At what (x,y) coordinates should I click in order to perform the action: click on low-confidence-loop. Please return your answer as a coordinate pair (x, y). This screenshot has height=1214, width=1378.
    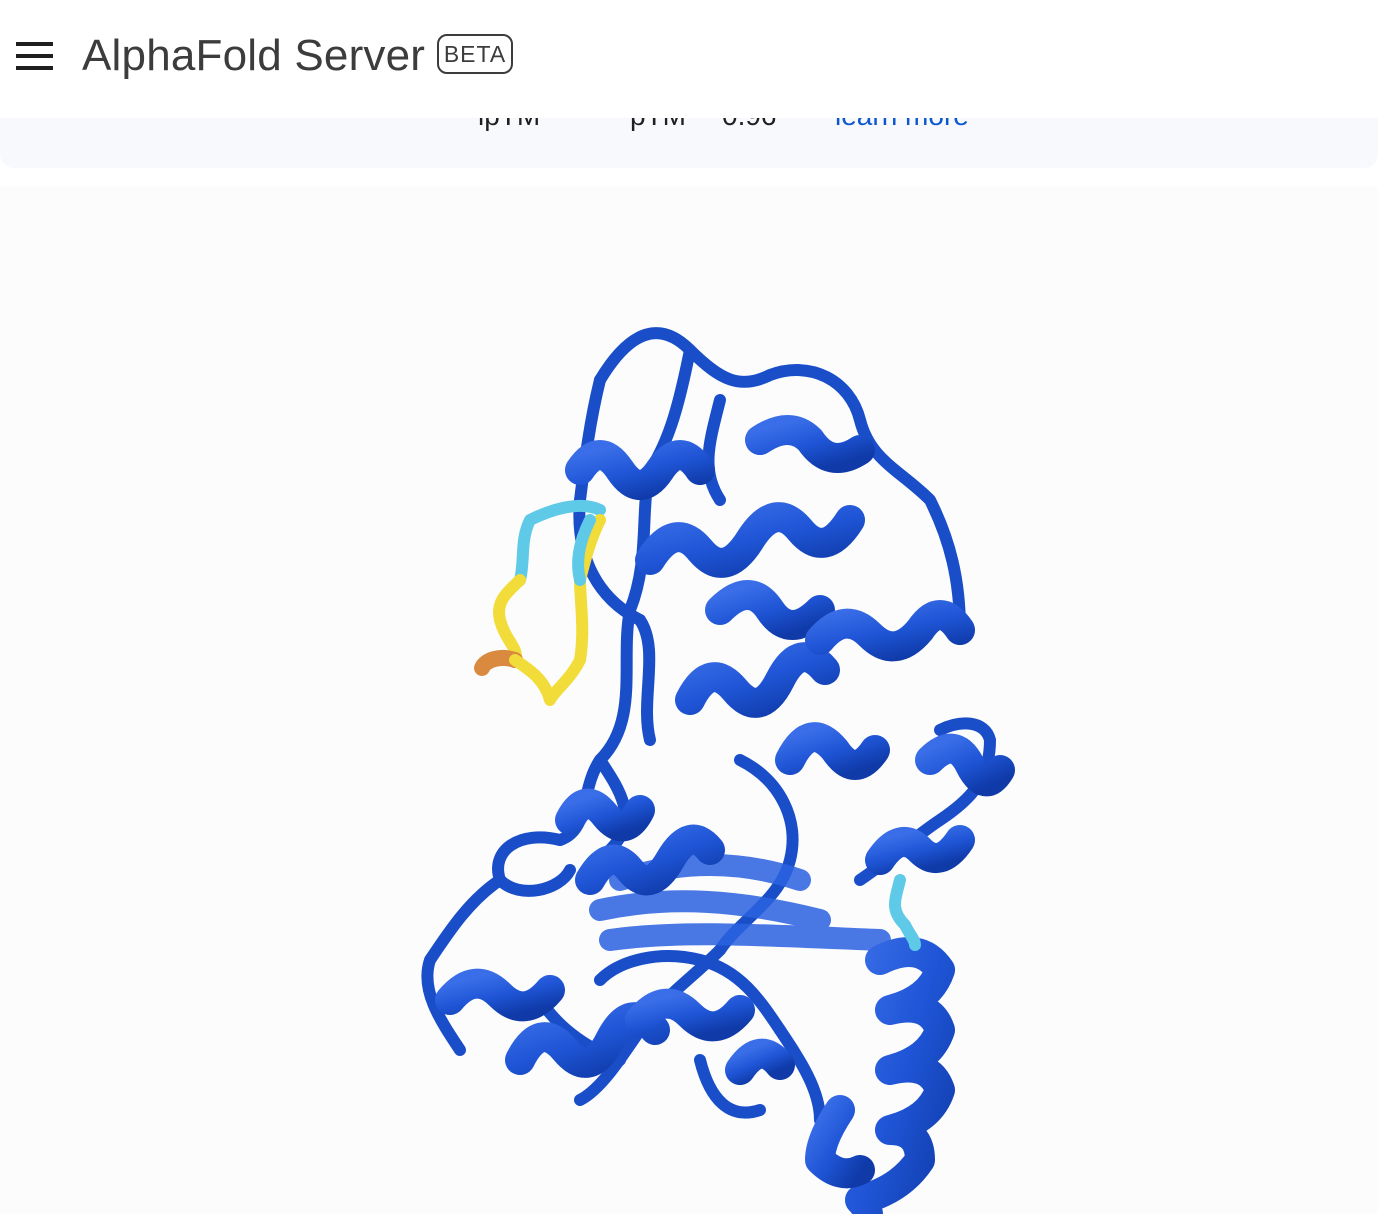
    Looking at the image, I should click on (697, 725).